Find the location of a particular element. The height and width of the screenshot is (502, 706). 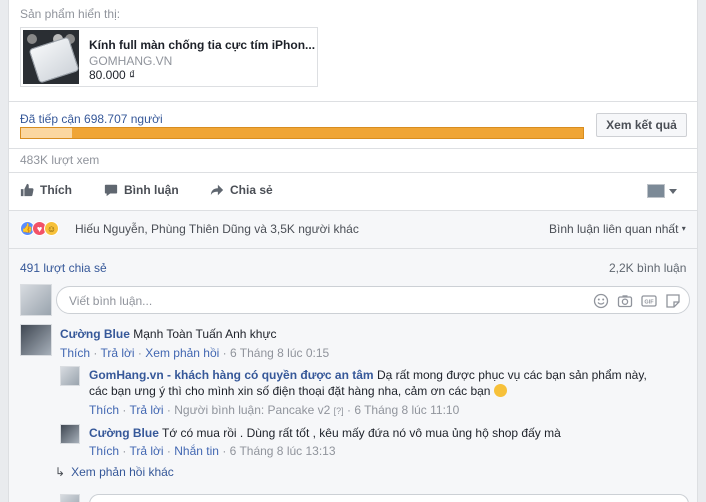

comment-timestamp: 6 Tháng 8 lúc 13:13 is located at coordinates (283, 451).